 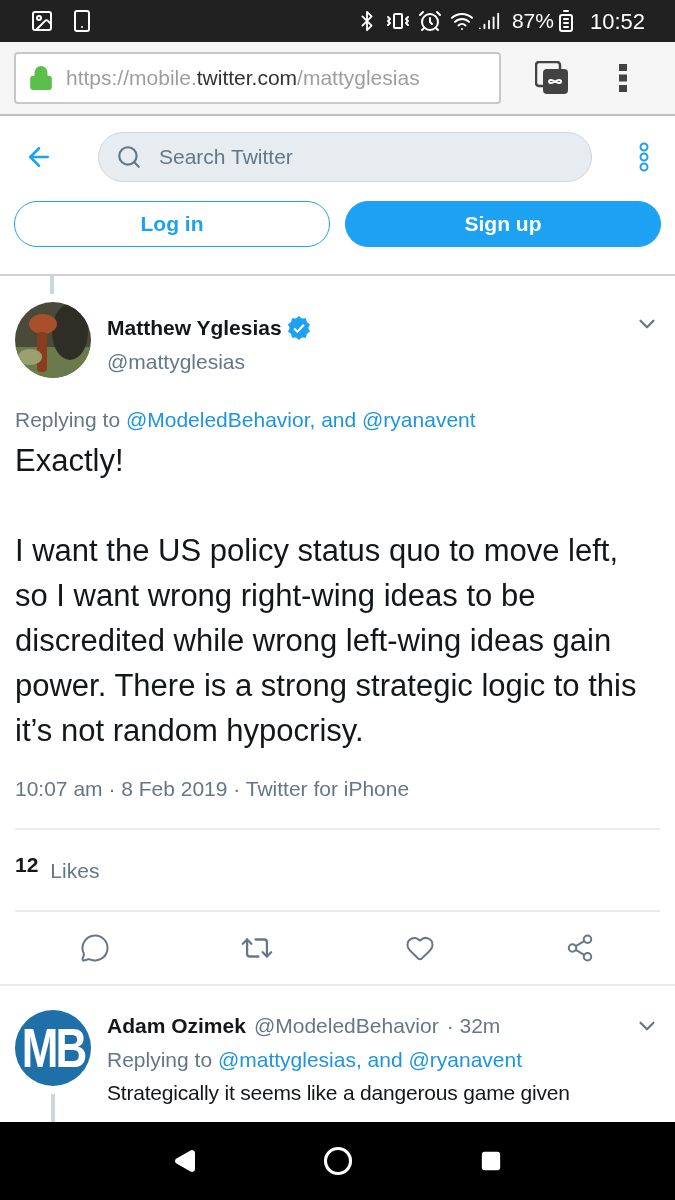 What do you see at coordinates (532, 21) in the screenshot?
I see `battery-percent: 87%` at bounding box center [532, 21].